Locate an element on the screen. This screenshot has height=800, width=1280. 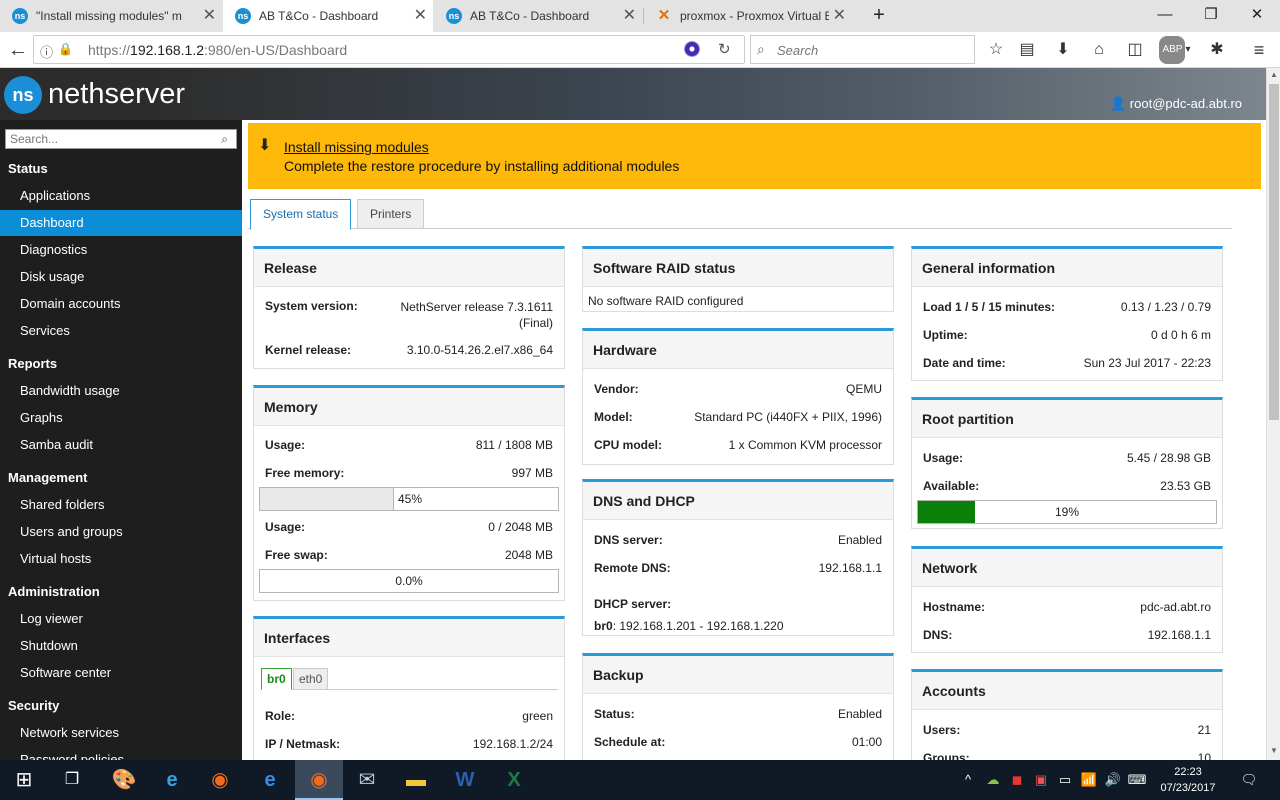
kernel-release: 3.10.0-514.26.2.el7.x86_64 is located at coordinates (479, 350).